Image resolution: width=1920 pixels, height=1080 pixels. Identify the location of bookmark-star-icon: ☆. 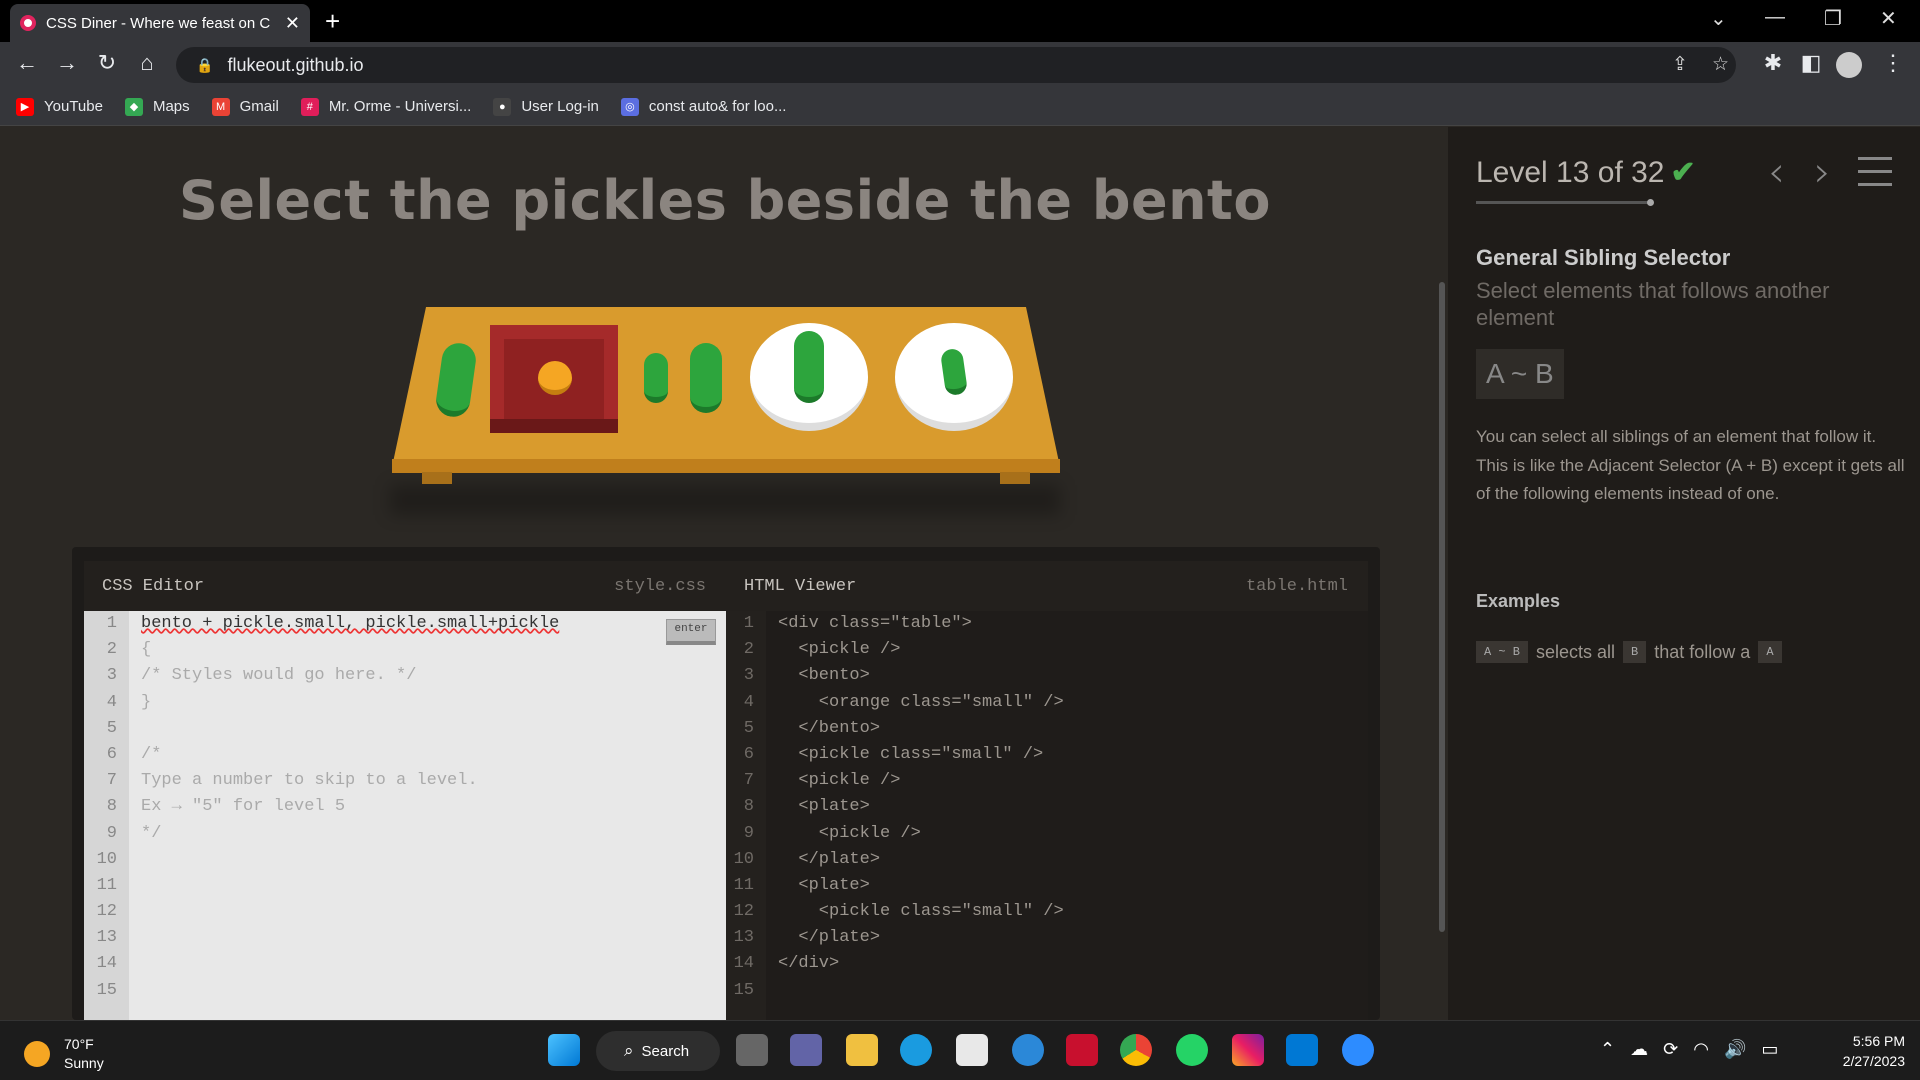
(1720, 64).